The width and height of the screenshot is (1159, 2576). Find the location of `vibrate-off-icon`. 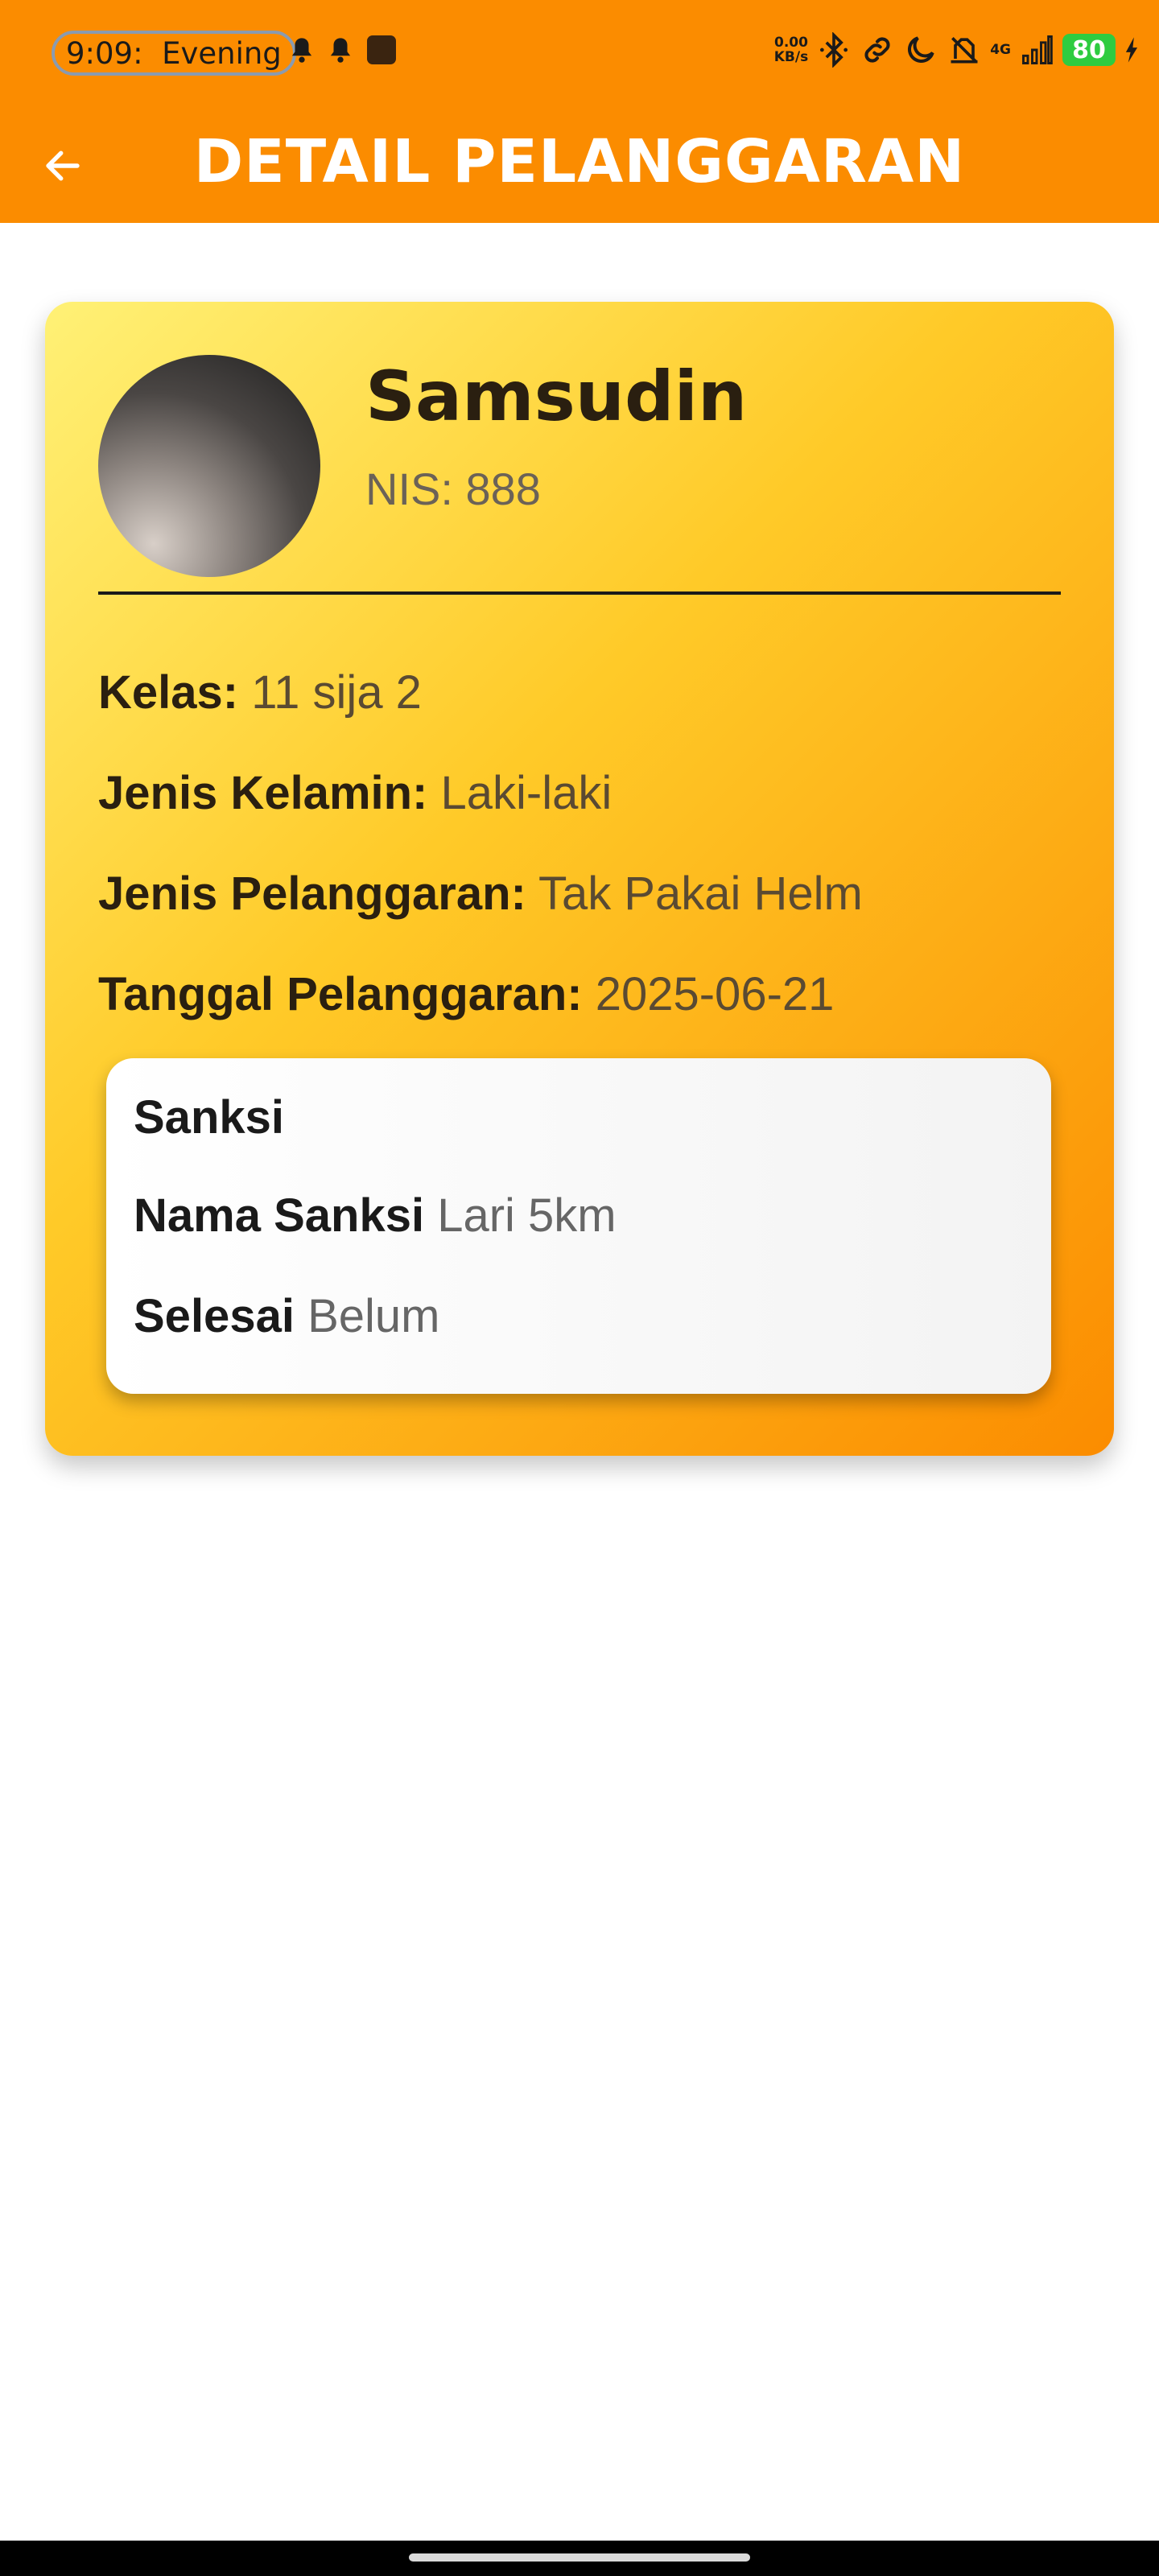

vibrate-off-icon is located at coordinates (964, 50).